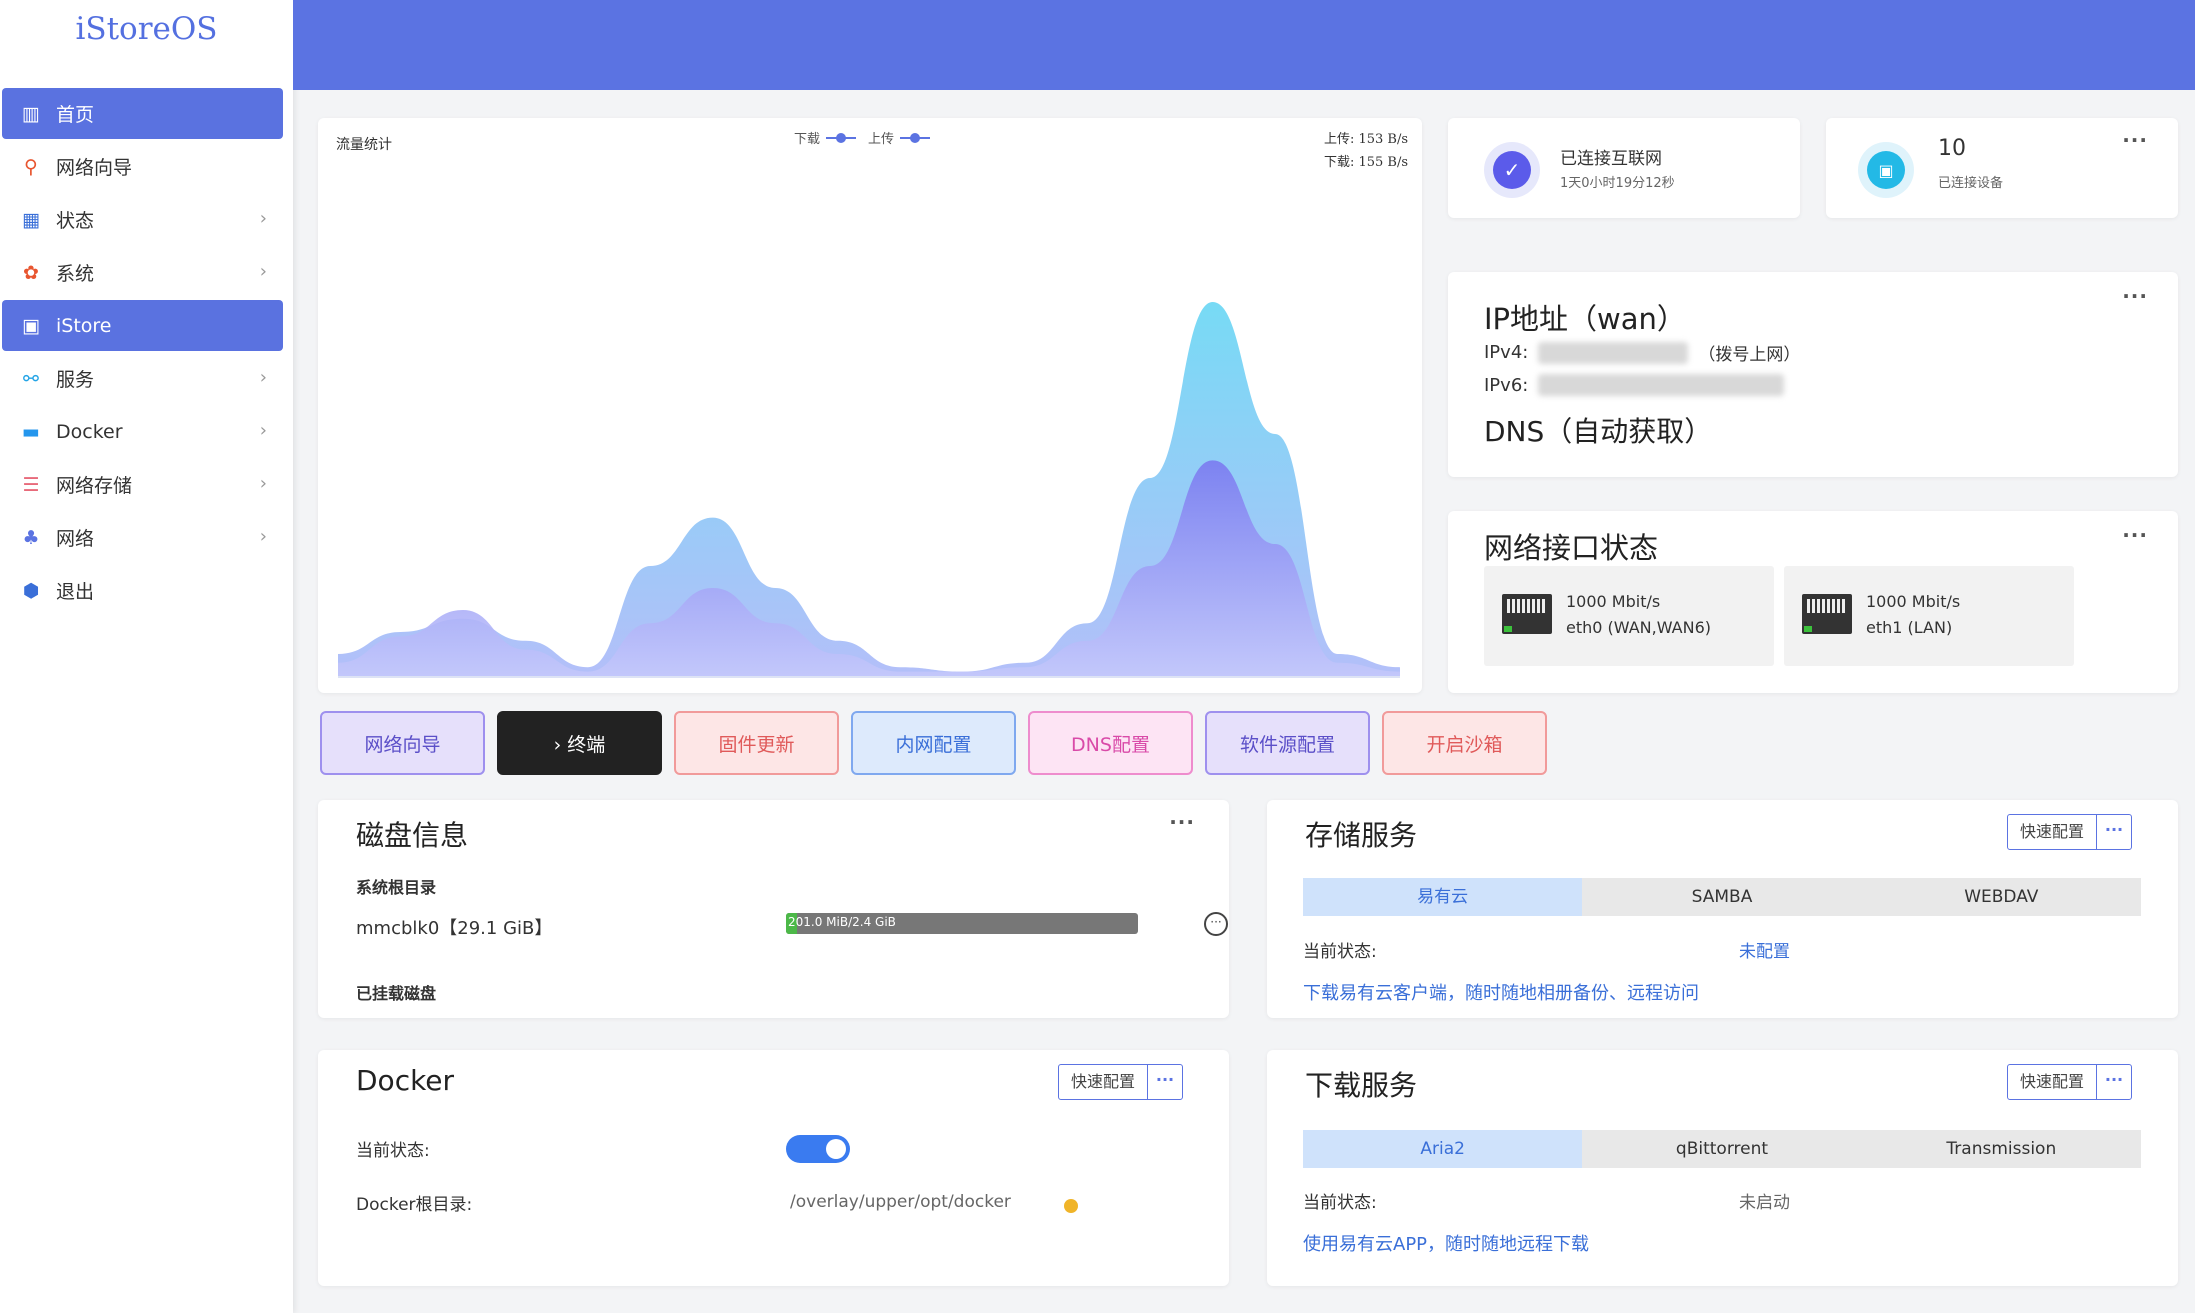  What do you see at coordinates (1361, 835) in the screenshot?
I see `storage-title: 存储服务` at bounding box center [1361, 835].